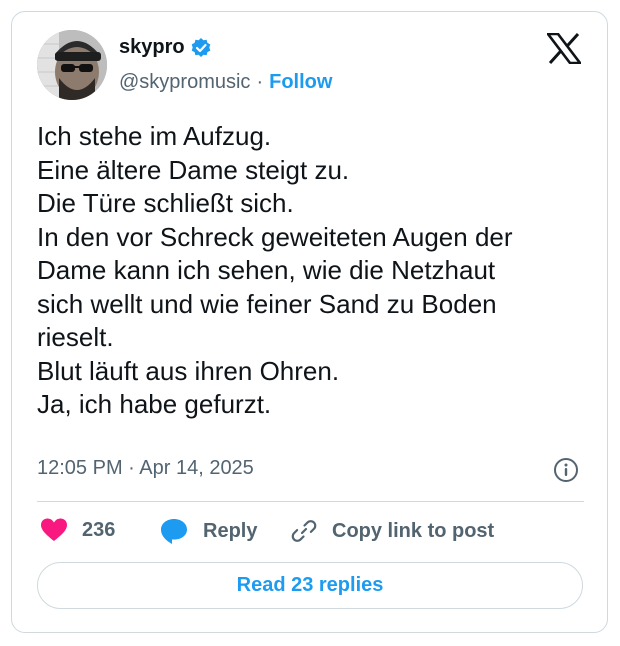  Describe the element at coordinates (188, 370) in the screenshot. I see `post-line: Blut läuft aus ihren Ohren.` at that location.